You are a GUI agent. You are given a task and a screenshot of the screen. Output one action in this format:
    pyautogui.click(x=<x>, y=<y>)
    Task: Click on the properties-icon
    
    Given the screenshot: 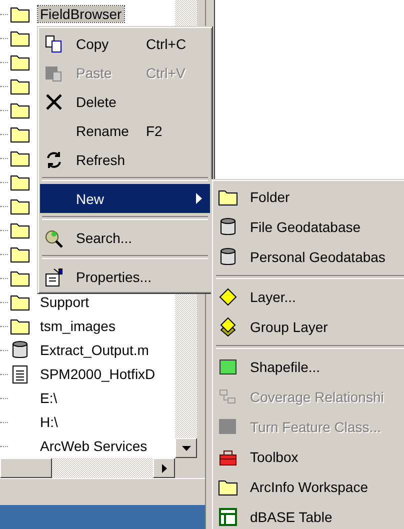 What is the action you would take?
    pyautogui.click(x=54, y=276)
    